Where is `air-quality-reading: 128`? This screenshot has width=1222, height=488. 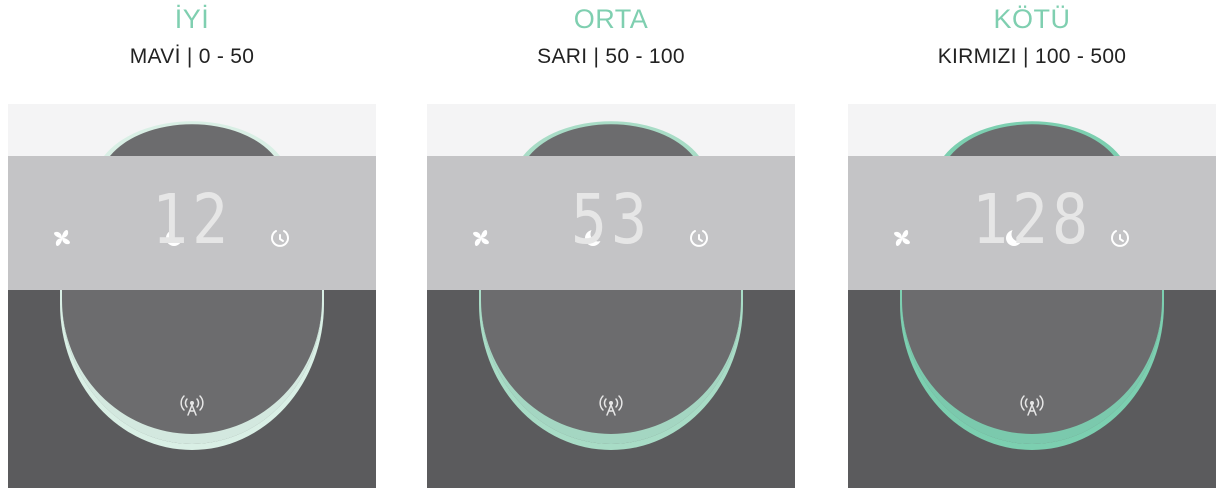 air-quality-reading: 128 is located at coordinates (1032, 220).